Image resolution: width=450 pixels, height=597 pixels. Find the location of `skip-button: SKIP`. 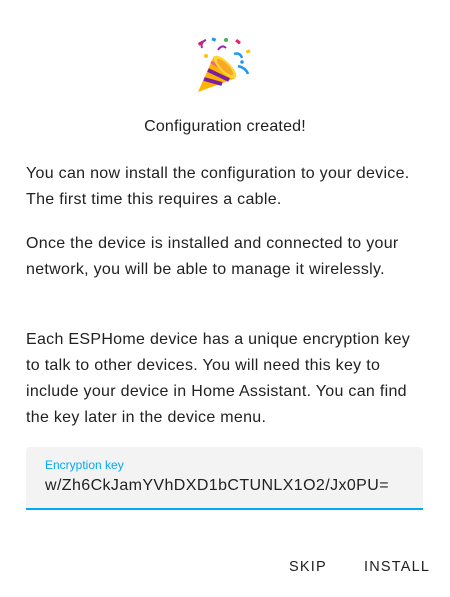

skip-button: SKIP is located at coordinates (308, 567).